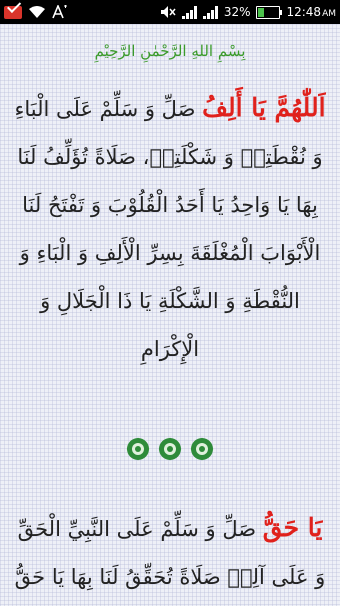  What do you see at coordinates (292, 527) in the screenshot?
I see `invocation-haqq: يَا حَقُّ` at bounding box center [292, 527].